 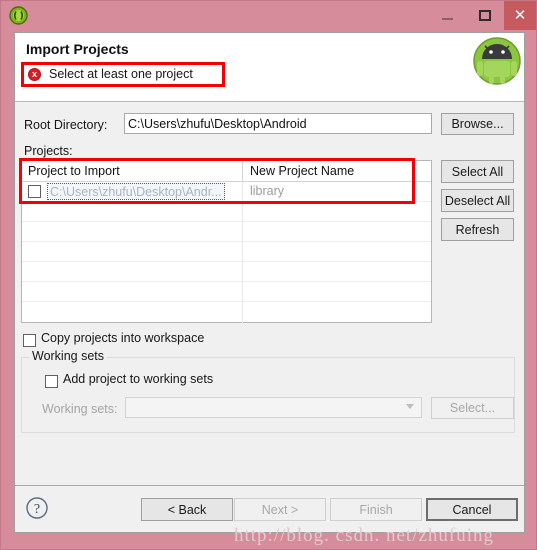 What do you see at coordinates (226, 171) in the screenshot?
I see `table-header-row: Project to Import New Project Name` at bounding box center [226, 171].